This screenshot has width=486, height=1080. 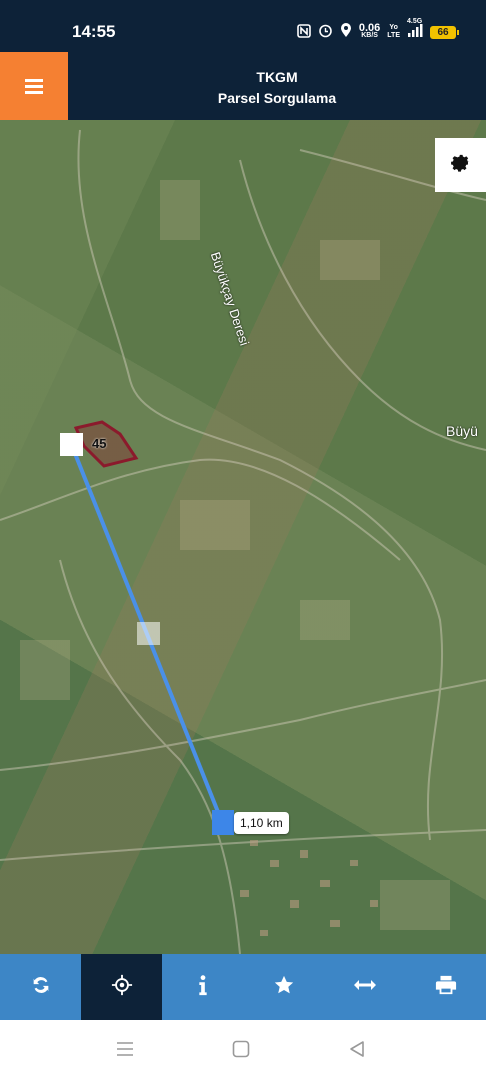 What do you see at coordinates (223, 822) in the screenshot?
I see `measure-end-handle` at bounding box center [223, 822].